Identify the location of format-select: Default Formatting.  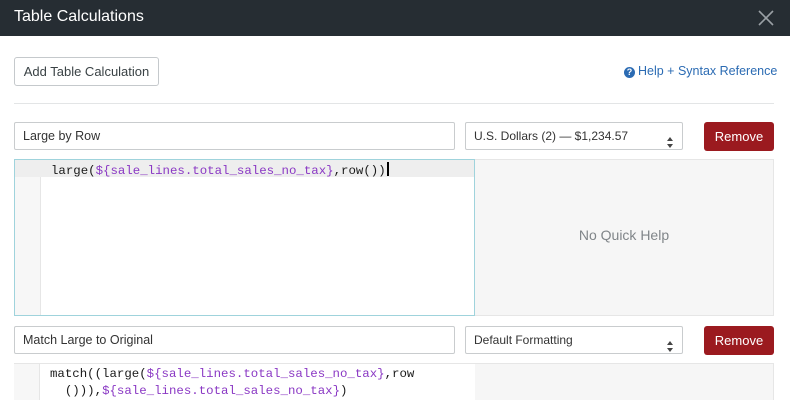
(574, 340).